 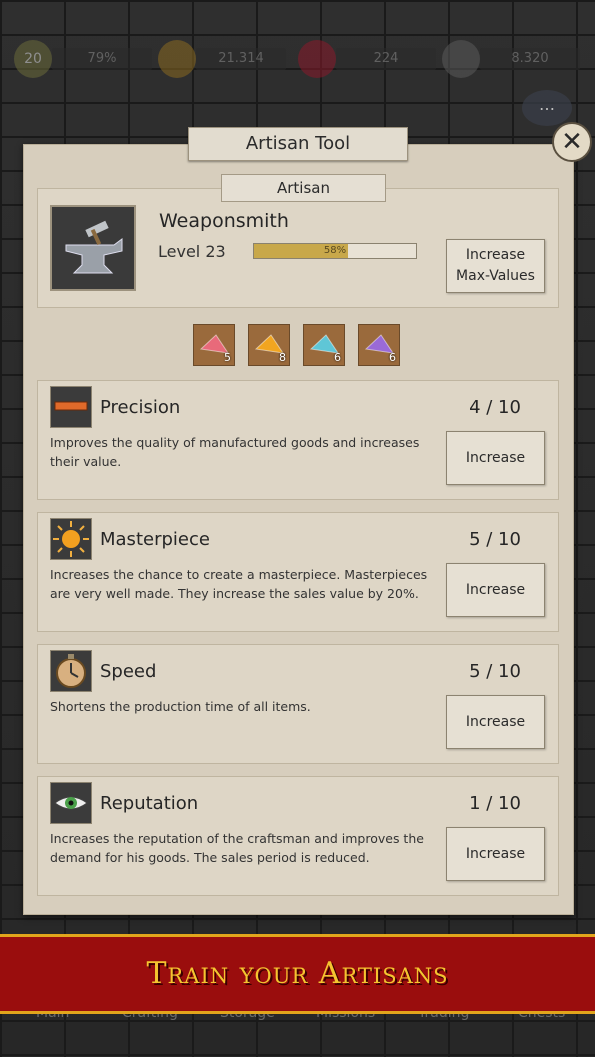 I want to click on status-bar: 20 79% 21.314 224 8.320, so click(x=297, y=62).